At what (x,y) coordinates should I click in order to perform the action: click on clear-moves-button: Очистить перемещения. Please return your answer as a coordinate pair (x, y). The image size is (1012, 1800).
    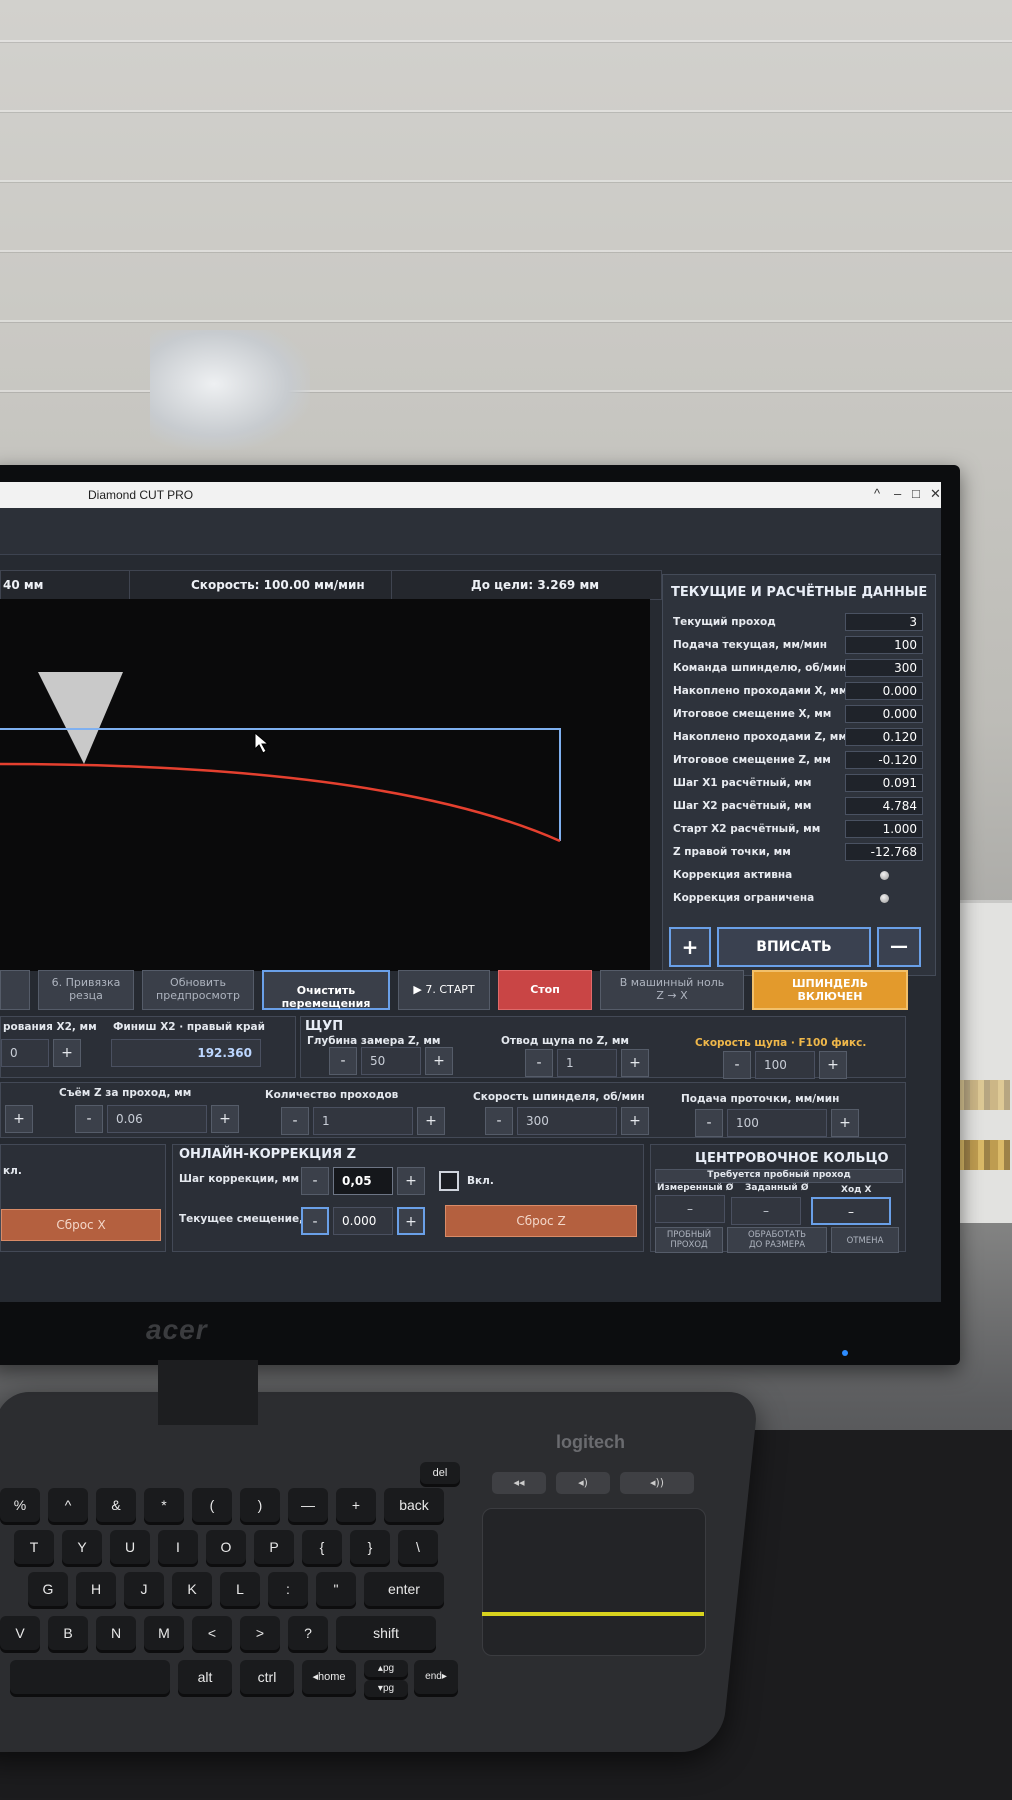
    Looking at the image, I should click on (326, 990).